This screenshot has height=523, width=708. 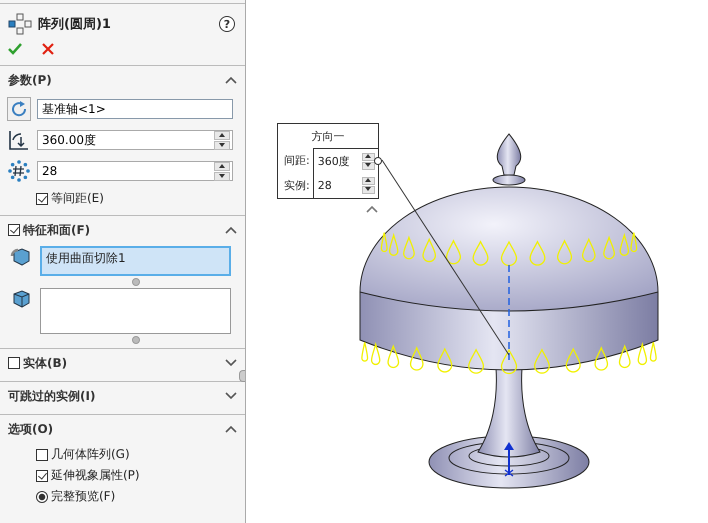 I want to click on features-list: 使用曲面切除1, so click(x=135, y=261).